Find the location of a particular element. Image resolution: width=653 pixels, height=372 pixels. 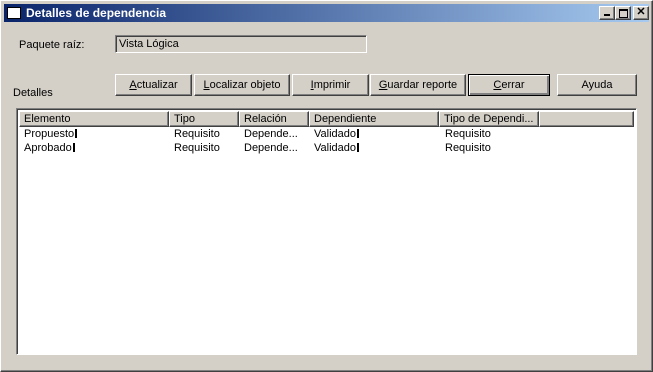

print-button: Imprimir is located at coordinates (330, 85).